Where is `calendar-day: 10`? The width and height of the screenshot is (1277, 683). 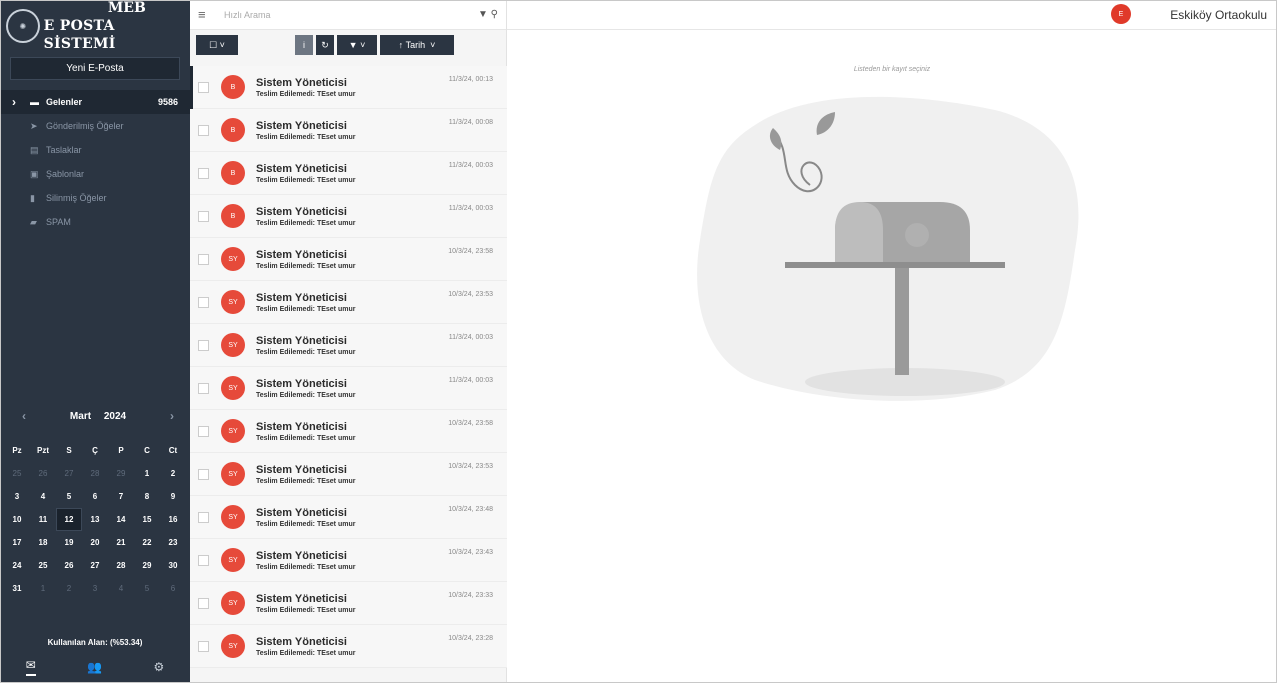 calendar-day: 10 is located at coordinates (17, 519).